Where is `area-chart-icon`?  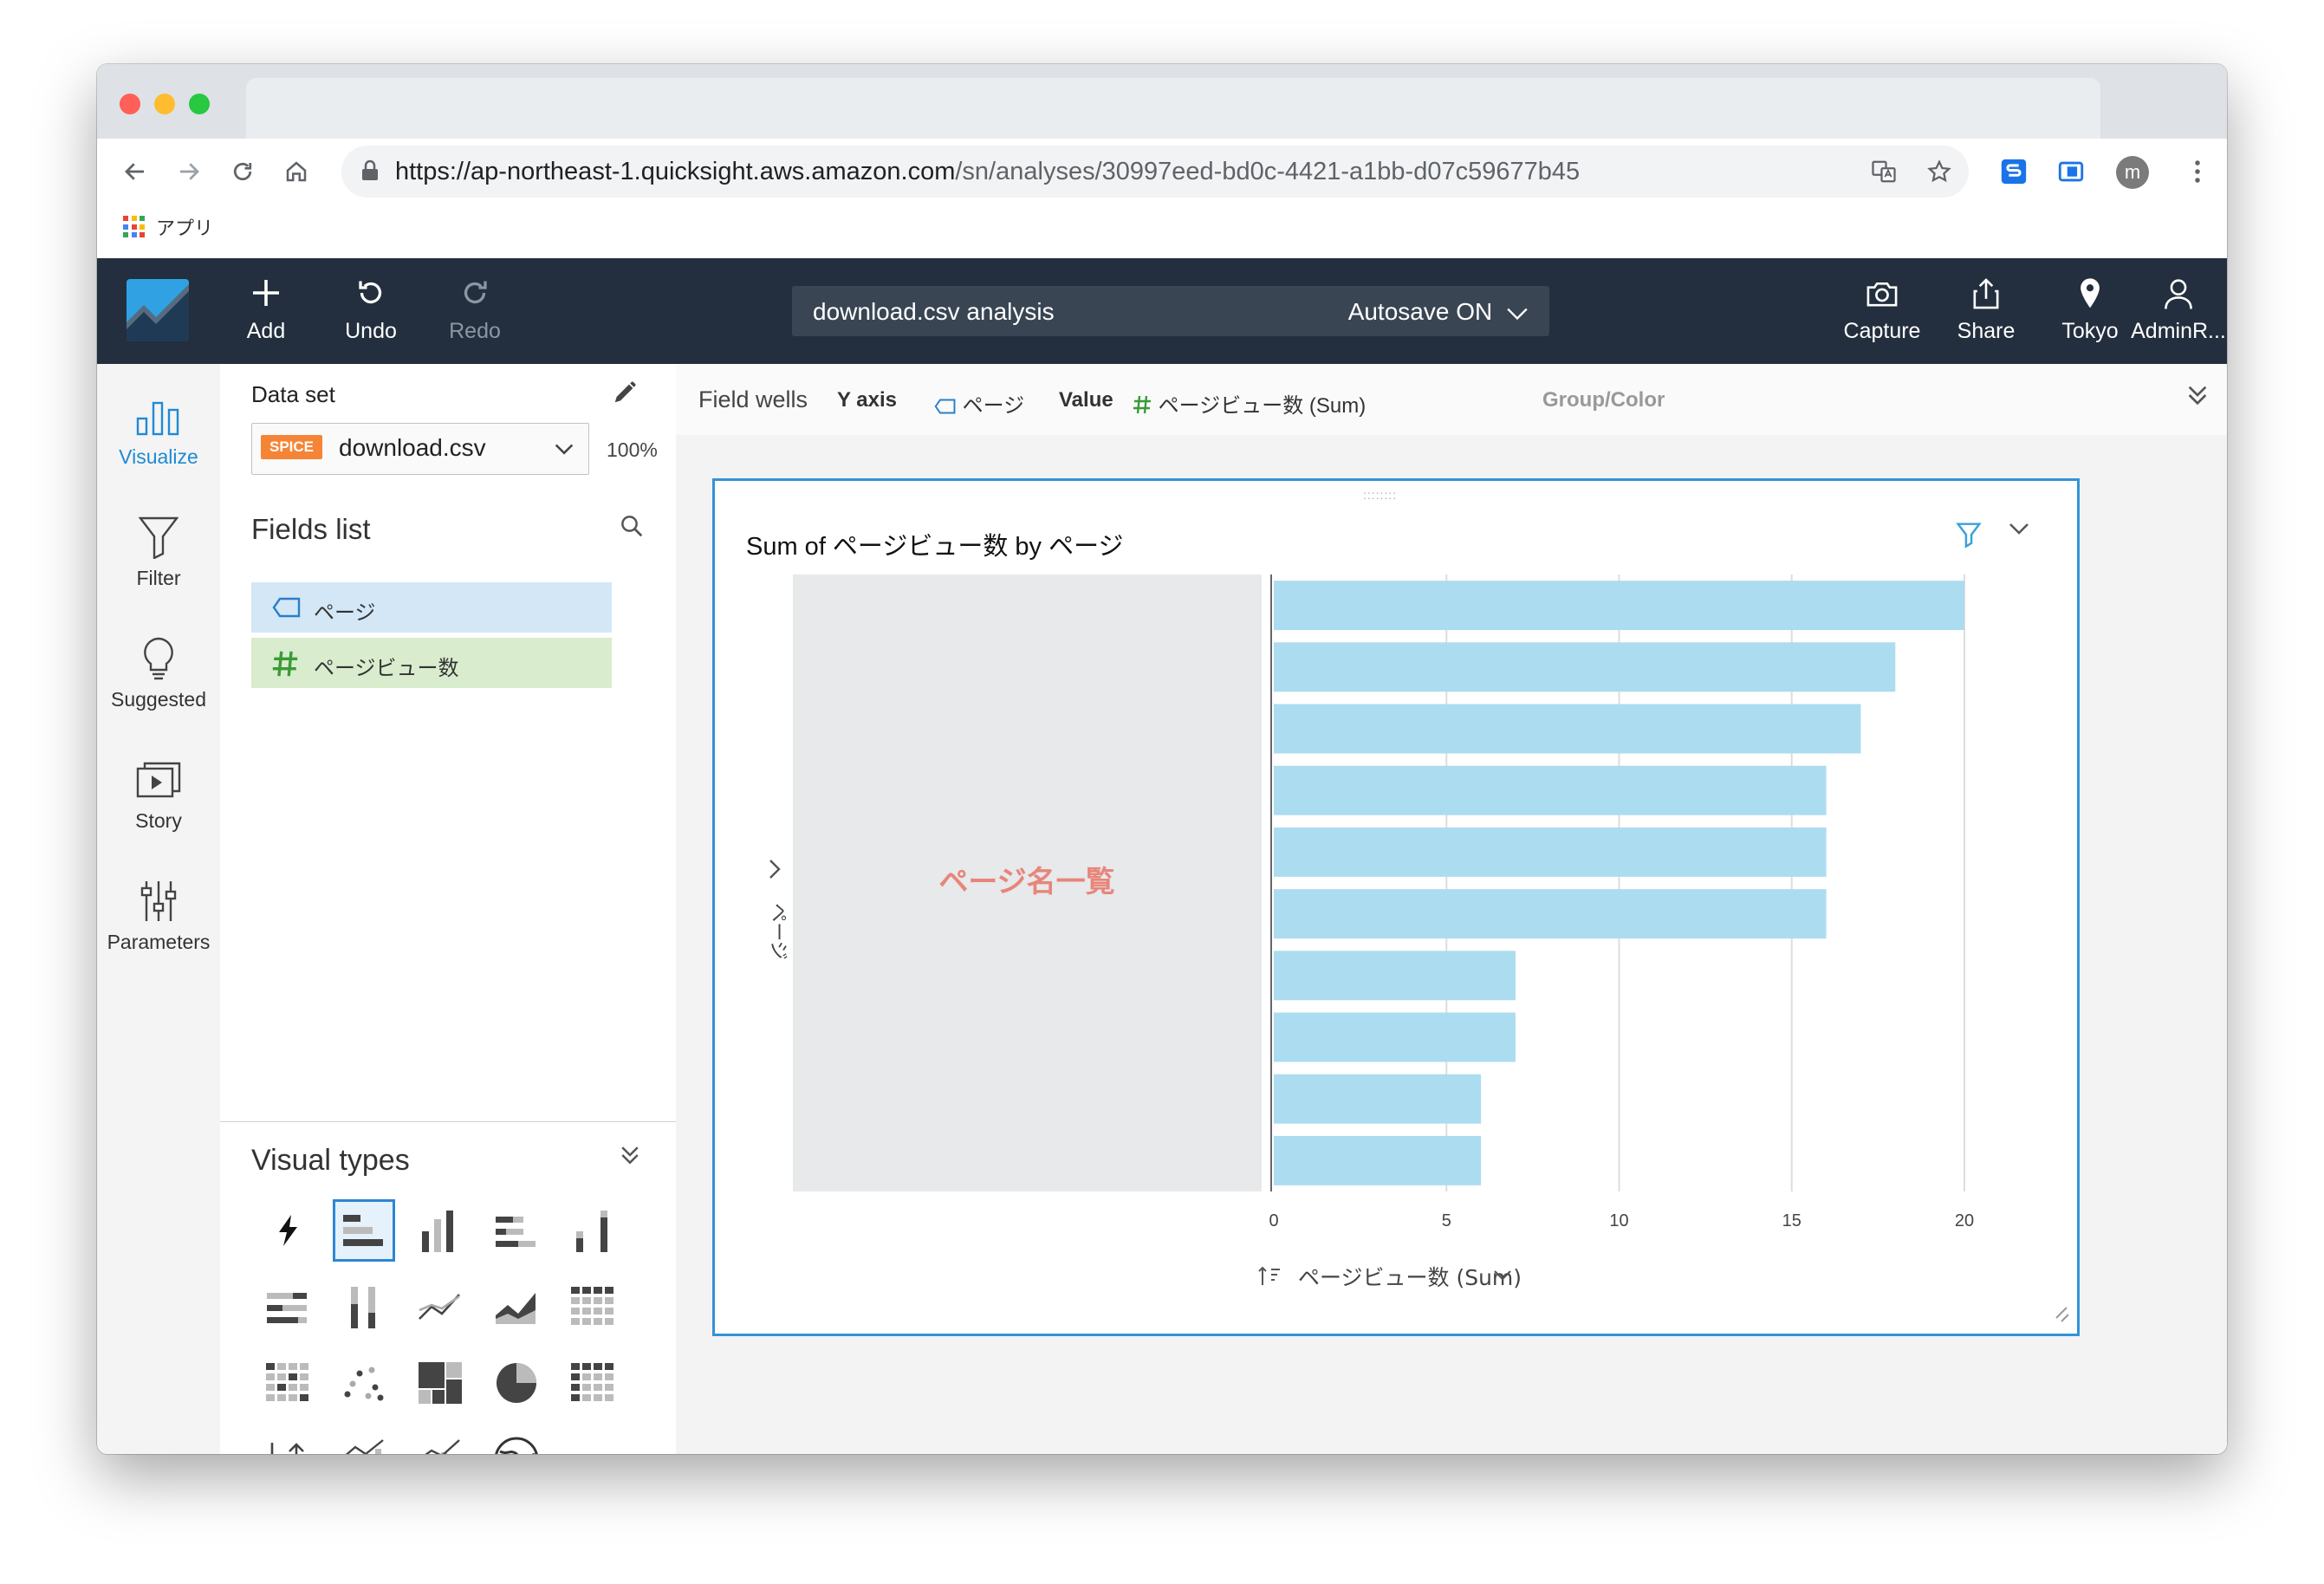 area-chart-icon is located at coordinates (516, 1307).